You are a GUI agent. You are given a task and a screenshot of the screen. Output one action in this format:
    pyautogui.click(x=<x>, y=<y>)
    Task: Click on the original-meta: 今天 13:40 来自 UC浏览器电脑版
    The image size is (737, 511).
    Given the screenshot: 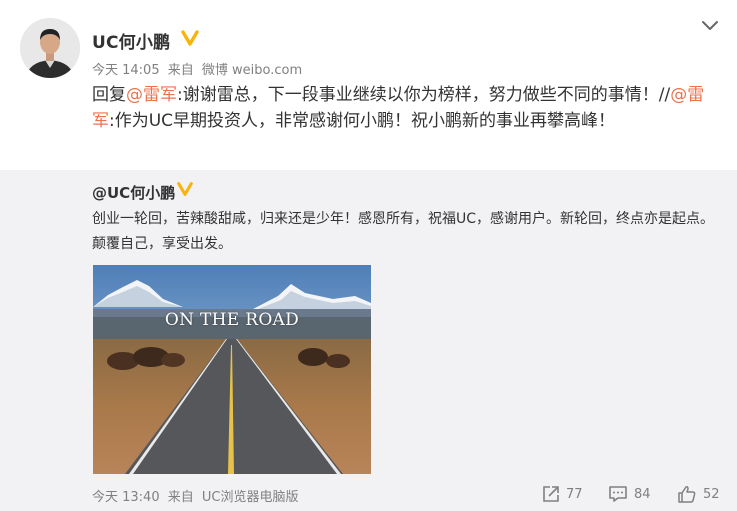 What is the action you would take?
    pyautogui.click(x=197, y=495)
    